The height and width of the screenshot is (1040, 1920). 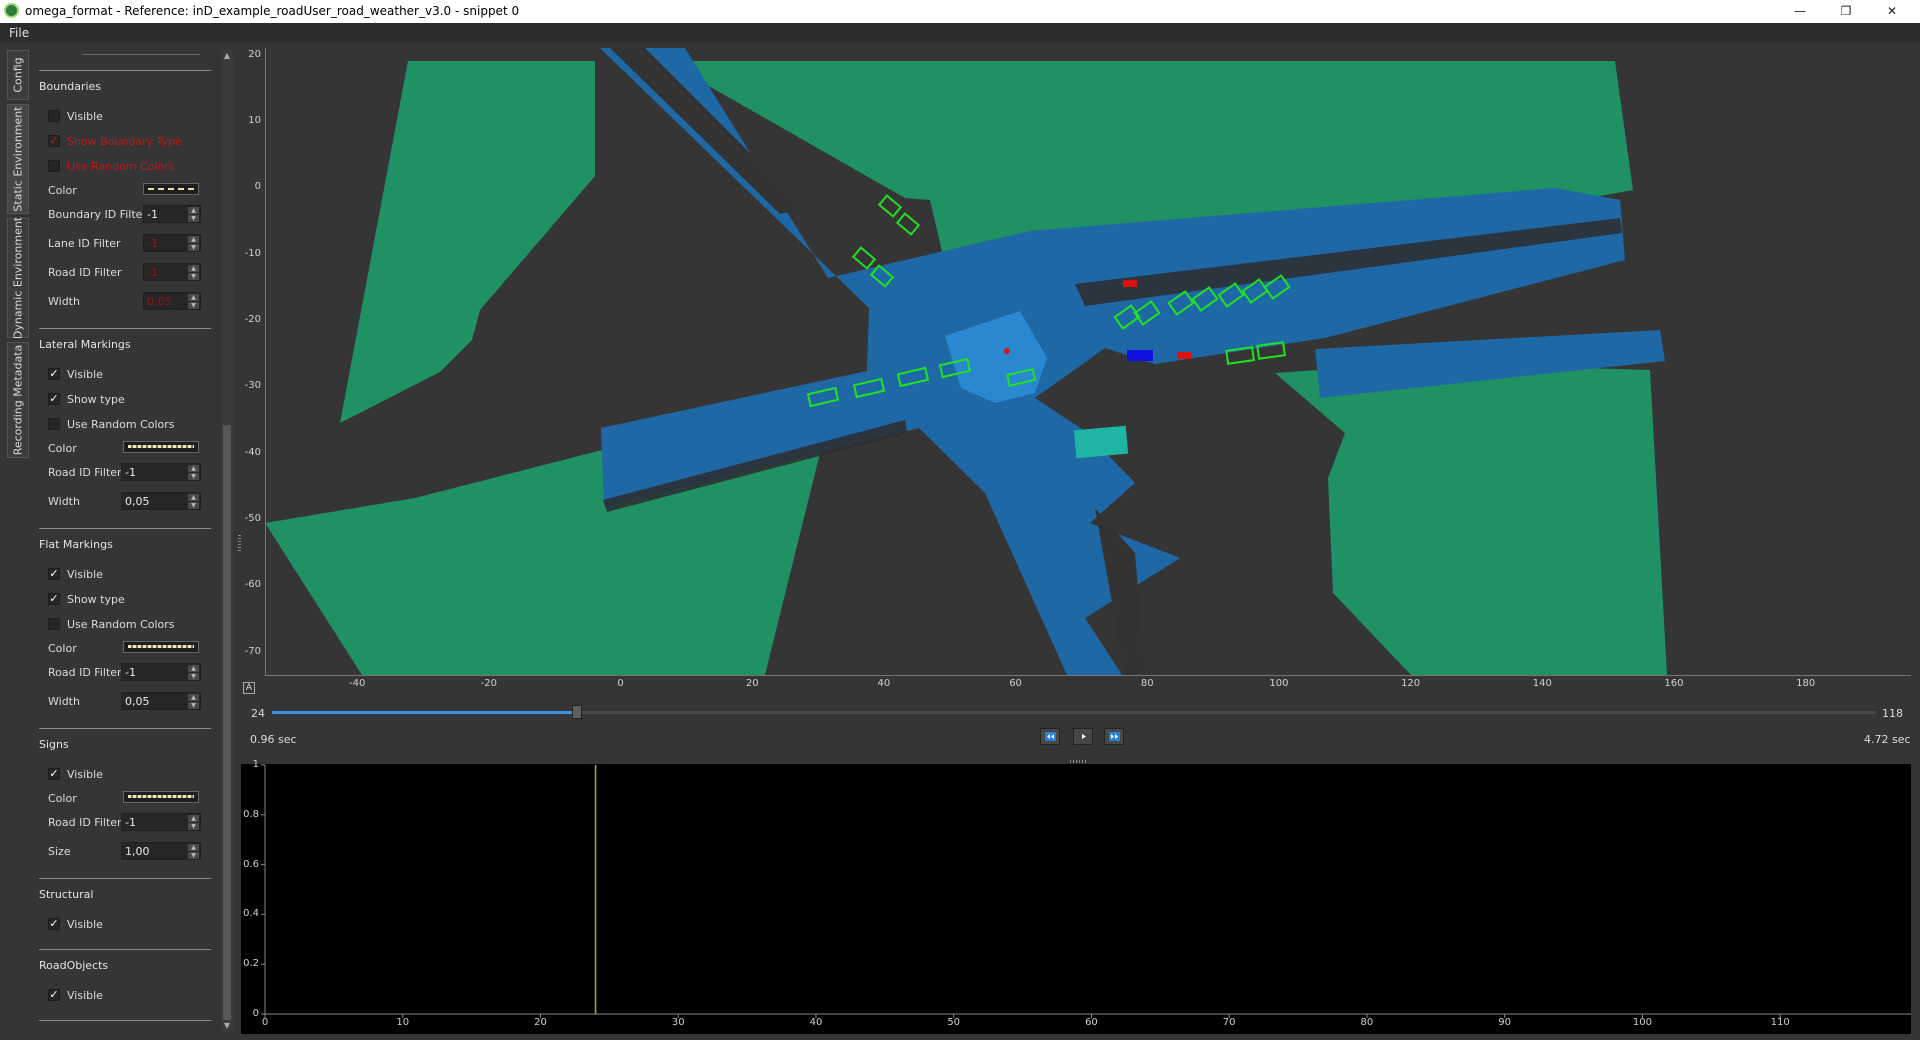 What do you see at coordinates (54, 574) in the screenshot?
I see `flat-visible-checkbox: ✓` at bounding box center [54, 574].